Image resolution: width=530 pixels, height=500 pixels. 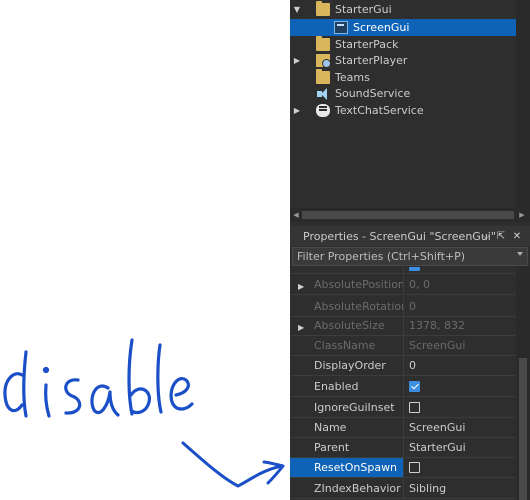 I want to click on folder-teams-icon, so click(x=323, y=76).